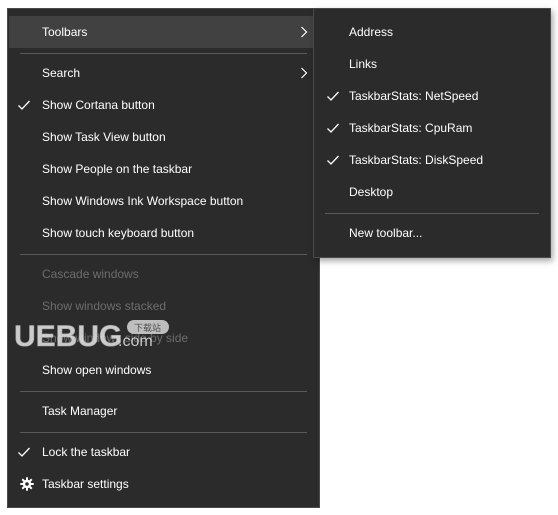 The width and height of the screenshot is (558, 515). Describe the element at coordinates (117, 169) in the screenshot. I see `menu-item-label: Show People on the taskbar` at that location.